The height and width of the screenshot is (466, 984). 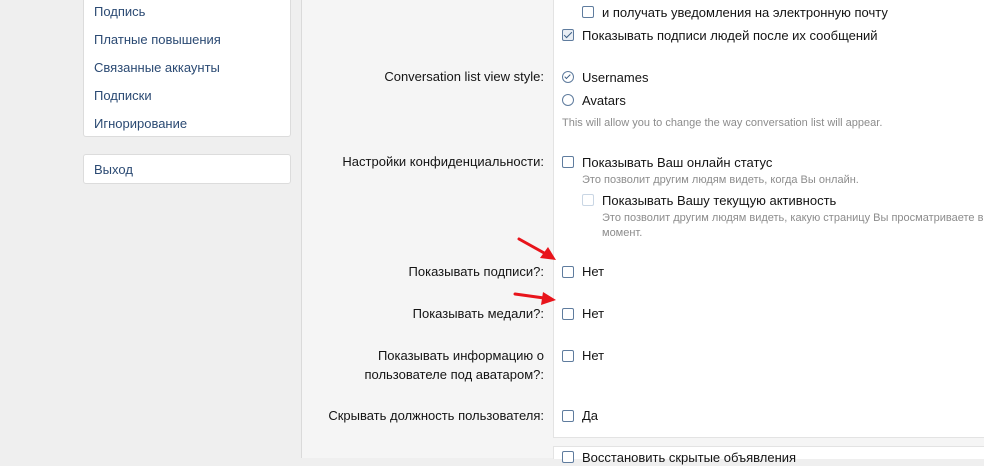 What do you see at coordinates (157, 39) in the screenshot?
I see `sidebar-item-paid-upgrades: Платные повышения` at bounding box center [157, 39].